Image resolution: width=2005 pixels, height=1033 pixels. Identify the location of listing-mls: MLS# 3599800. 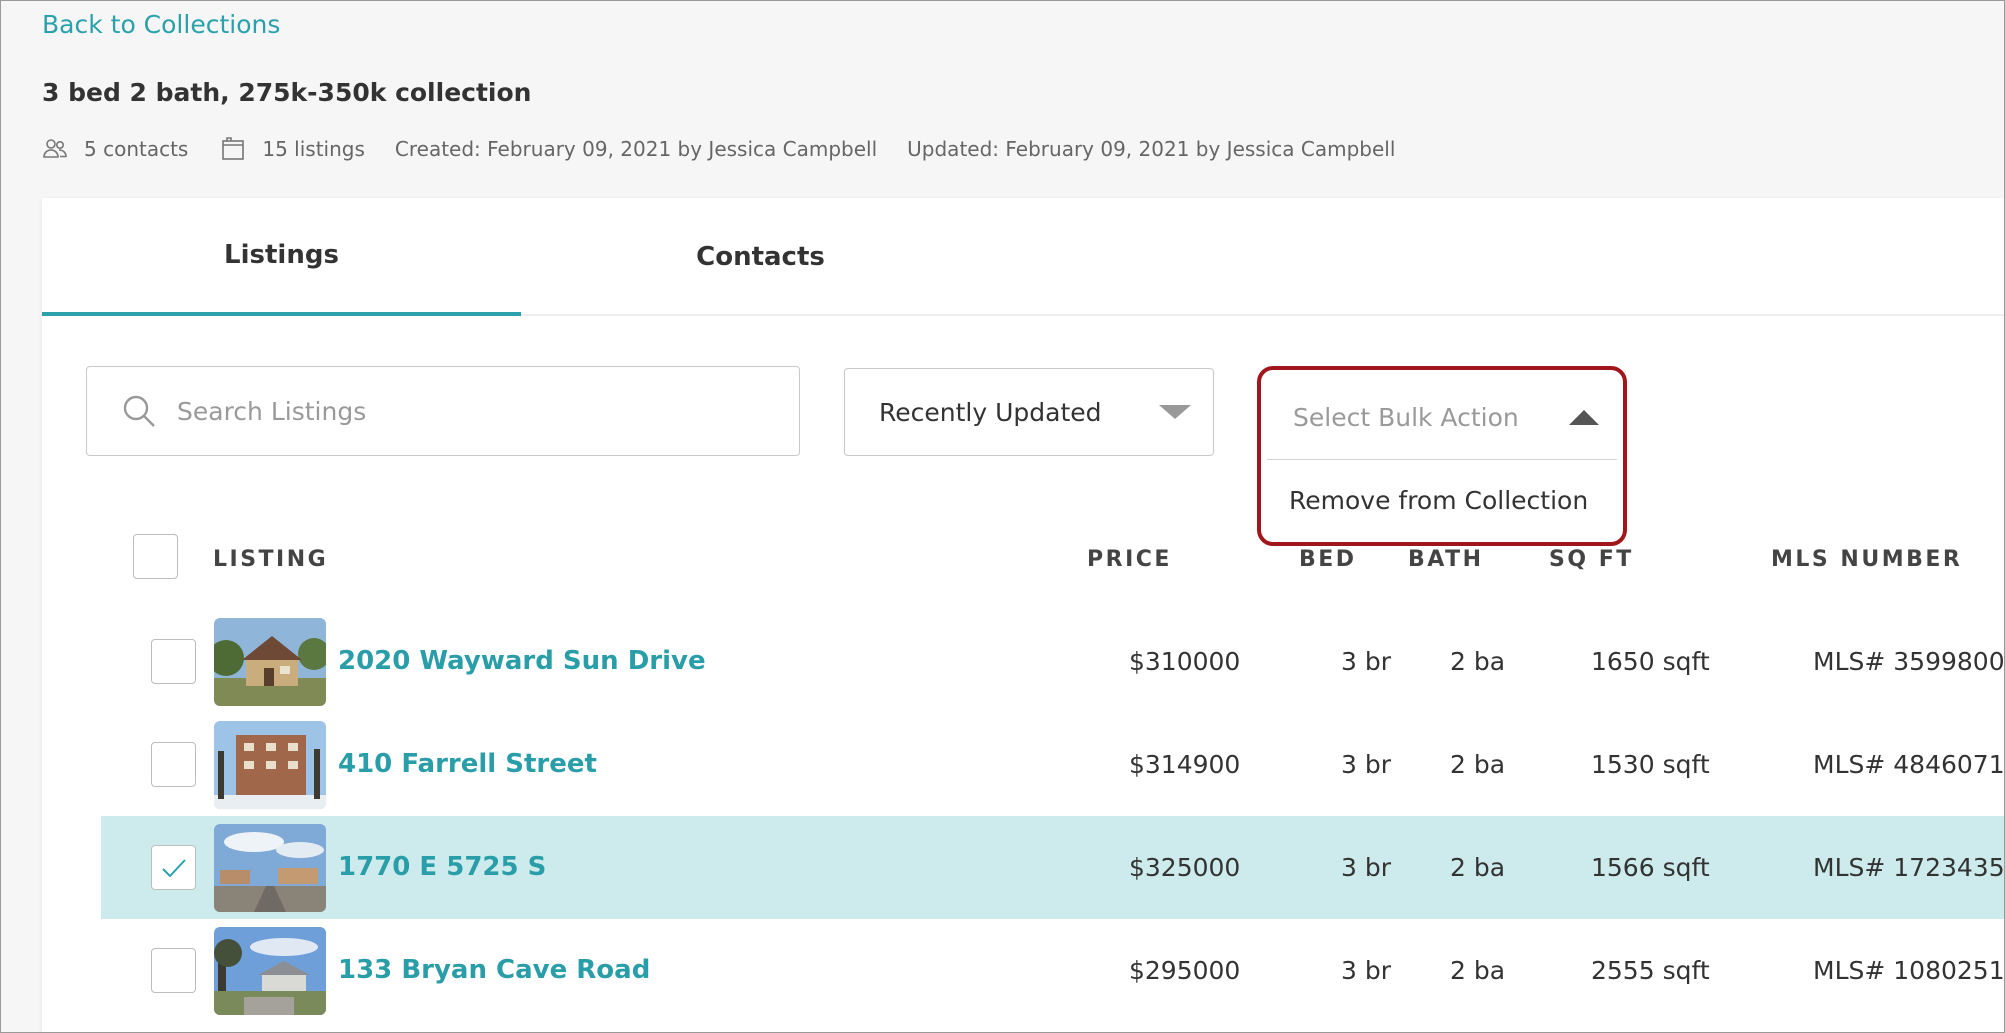
(1909, 661).